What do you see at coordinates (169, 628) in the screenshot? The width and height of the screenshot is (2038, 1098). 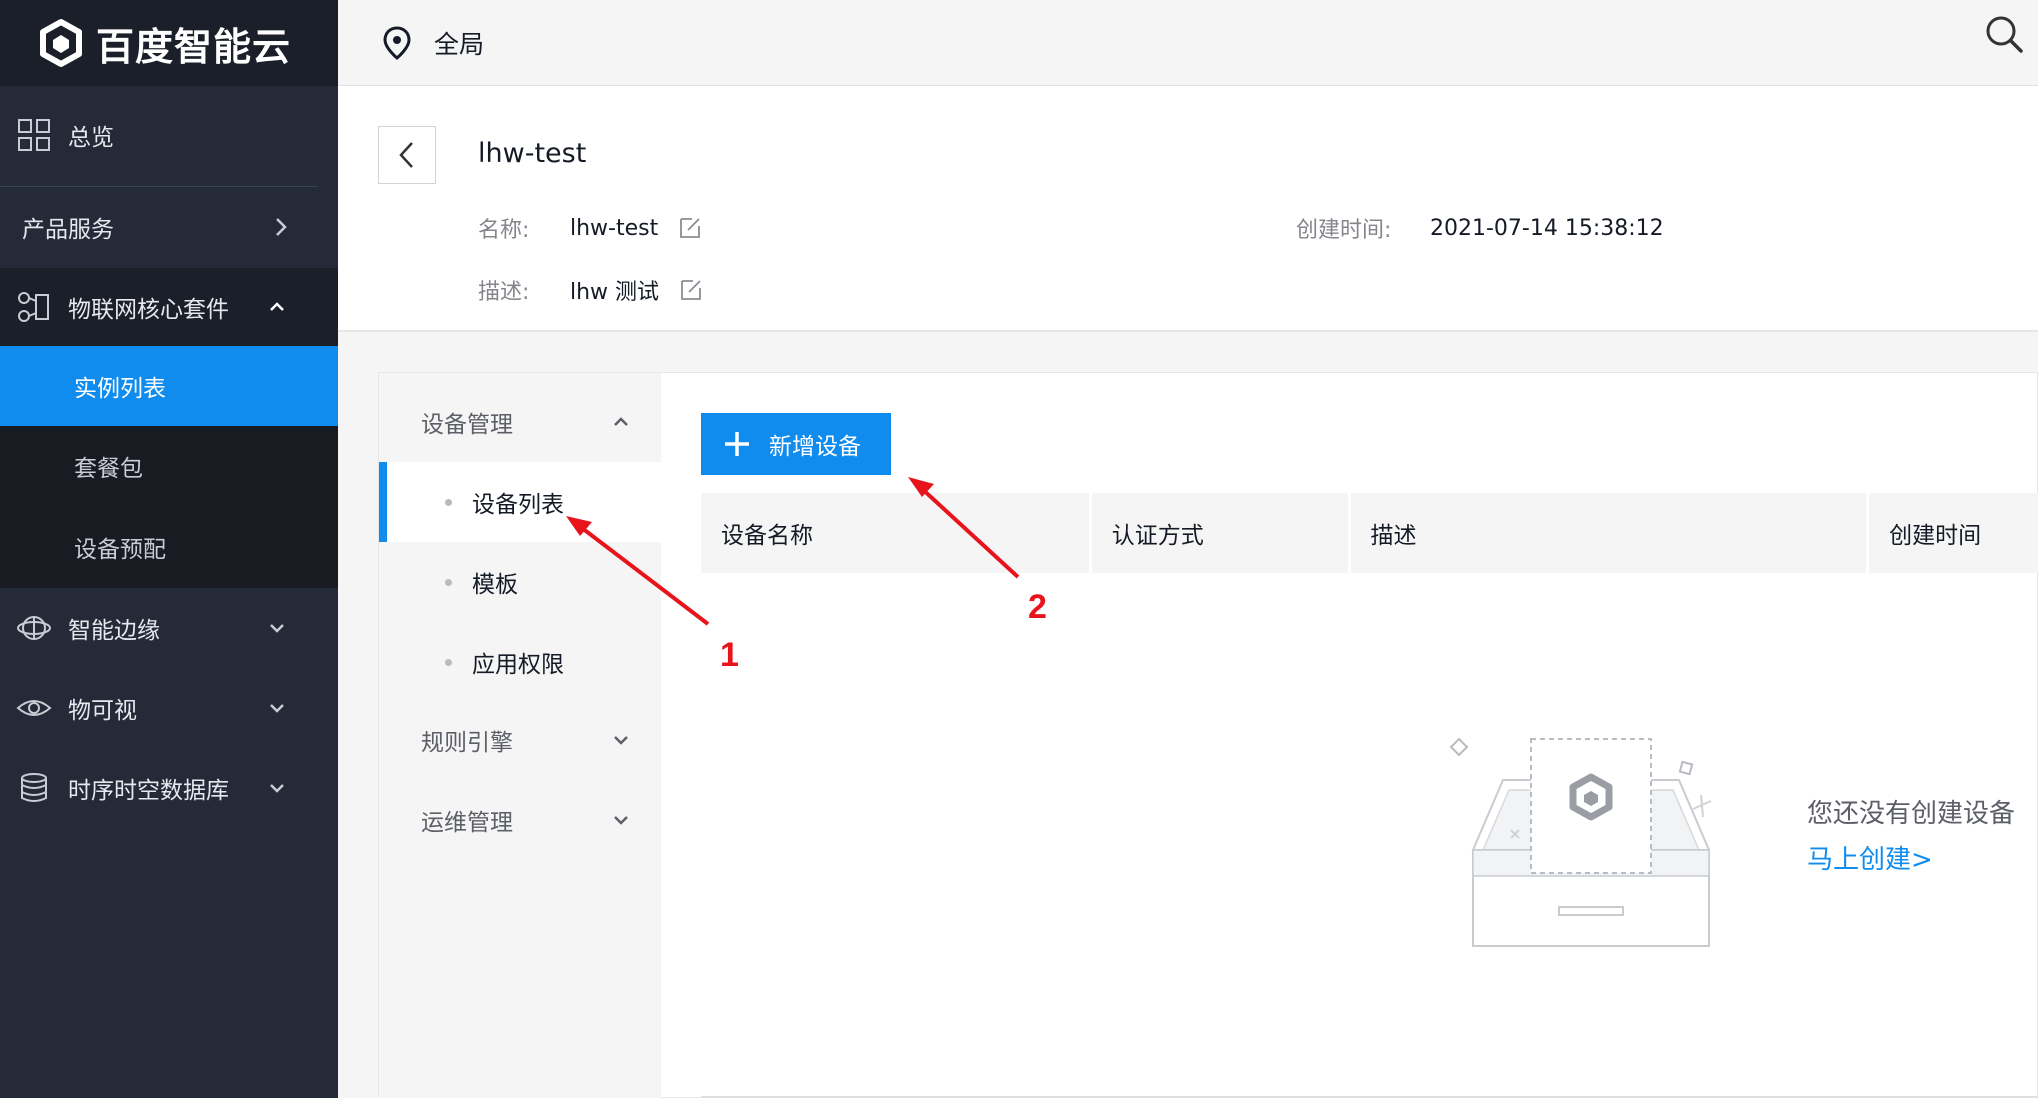 I see `nav-edge: 智能边缘` at bounding box center [169, 628].